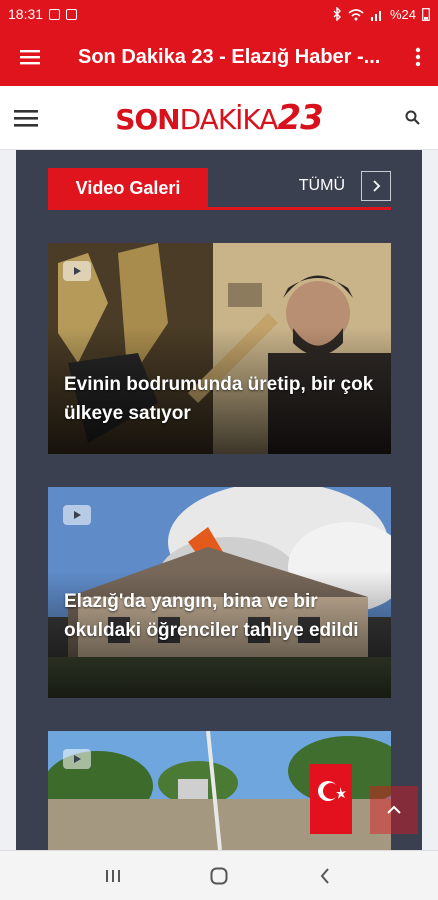 Image resolution: width=438 pixels, height=900 pixels. I want to click on section-title: Video Galeri, so click(128, 188).